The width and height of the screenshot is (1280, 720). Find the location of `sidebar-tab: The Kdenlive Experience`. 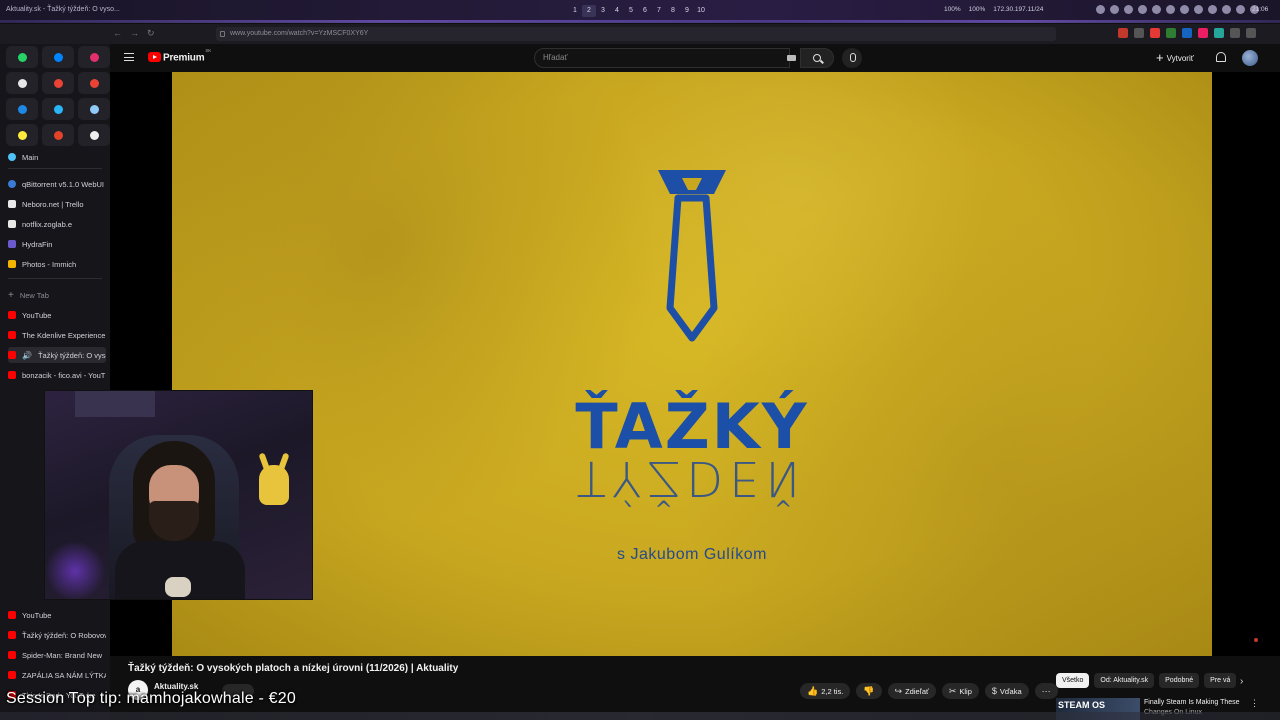

sidebar-tab: The Kdenlive Experience is located at coordinates (57, 335).